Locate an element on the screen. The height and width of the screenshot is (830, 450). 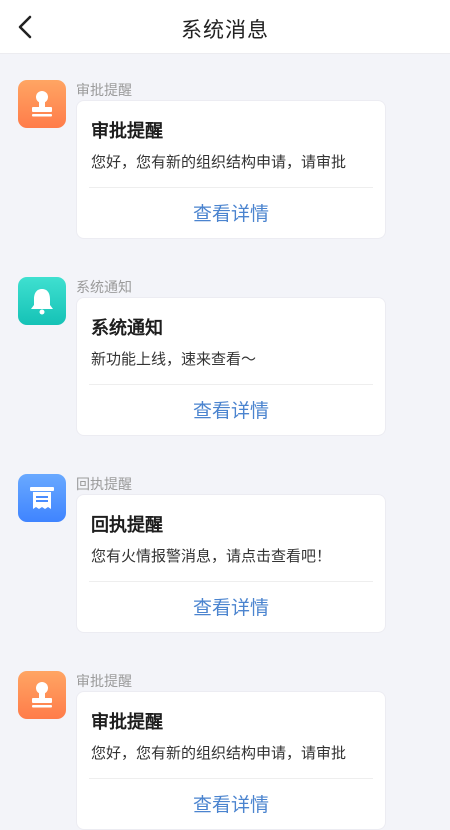
message-category: 回执提醒 is located at coordinates (104, 485).